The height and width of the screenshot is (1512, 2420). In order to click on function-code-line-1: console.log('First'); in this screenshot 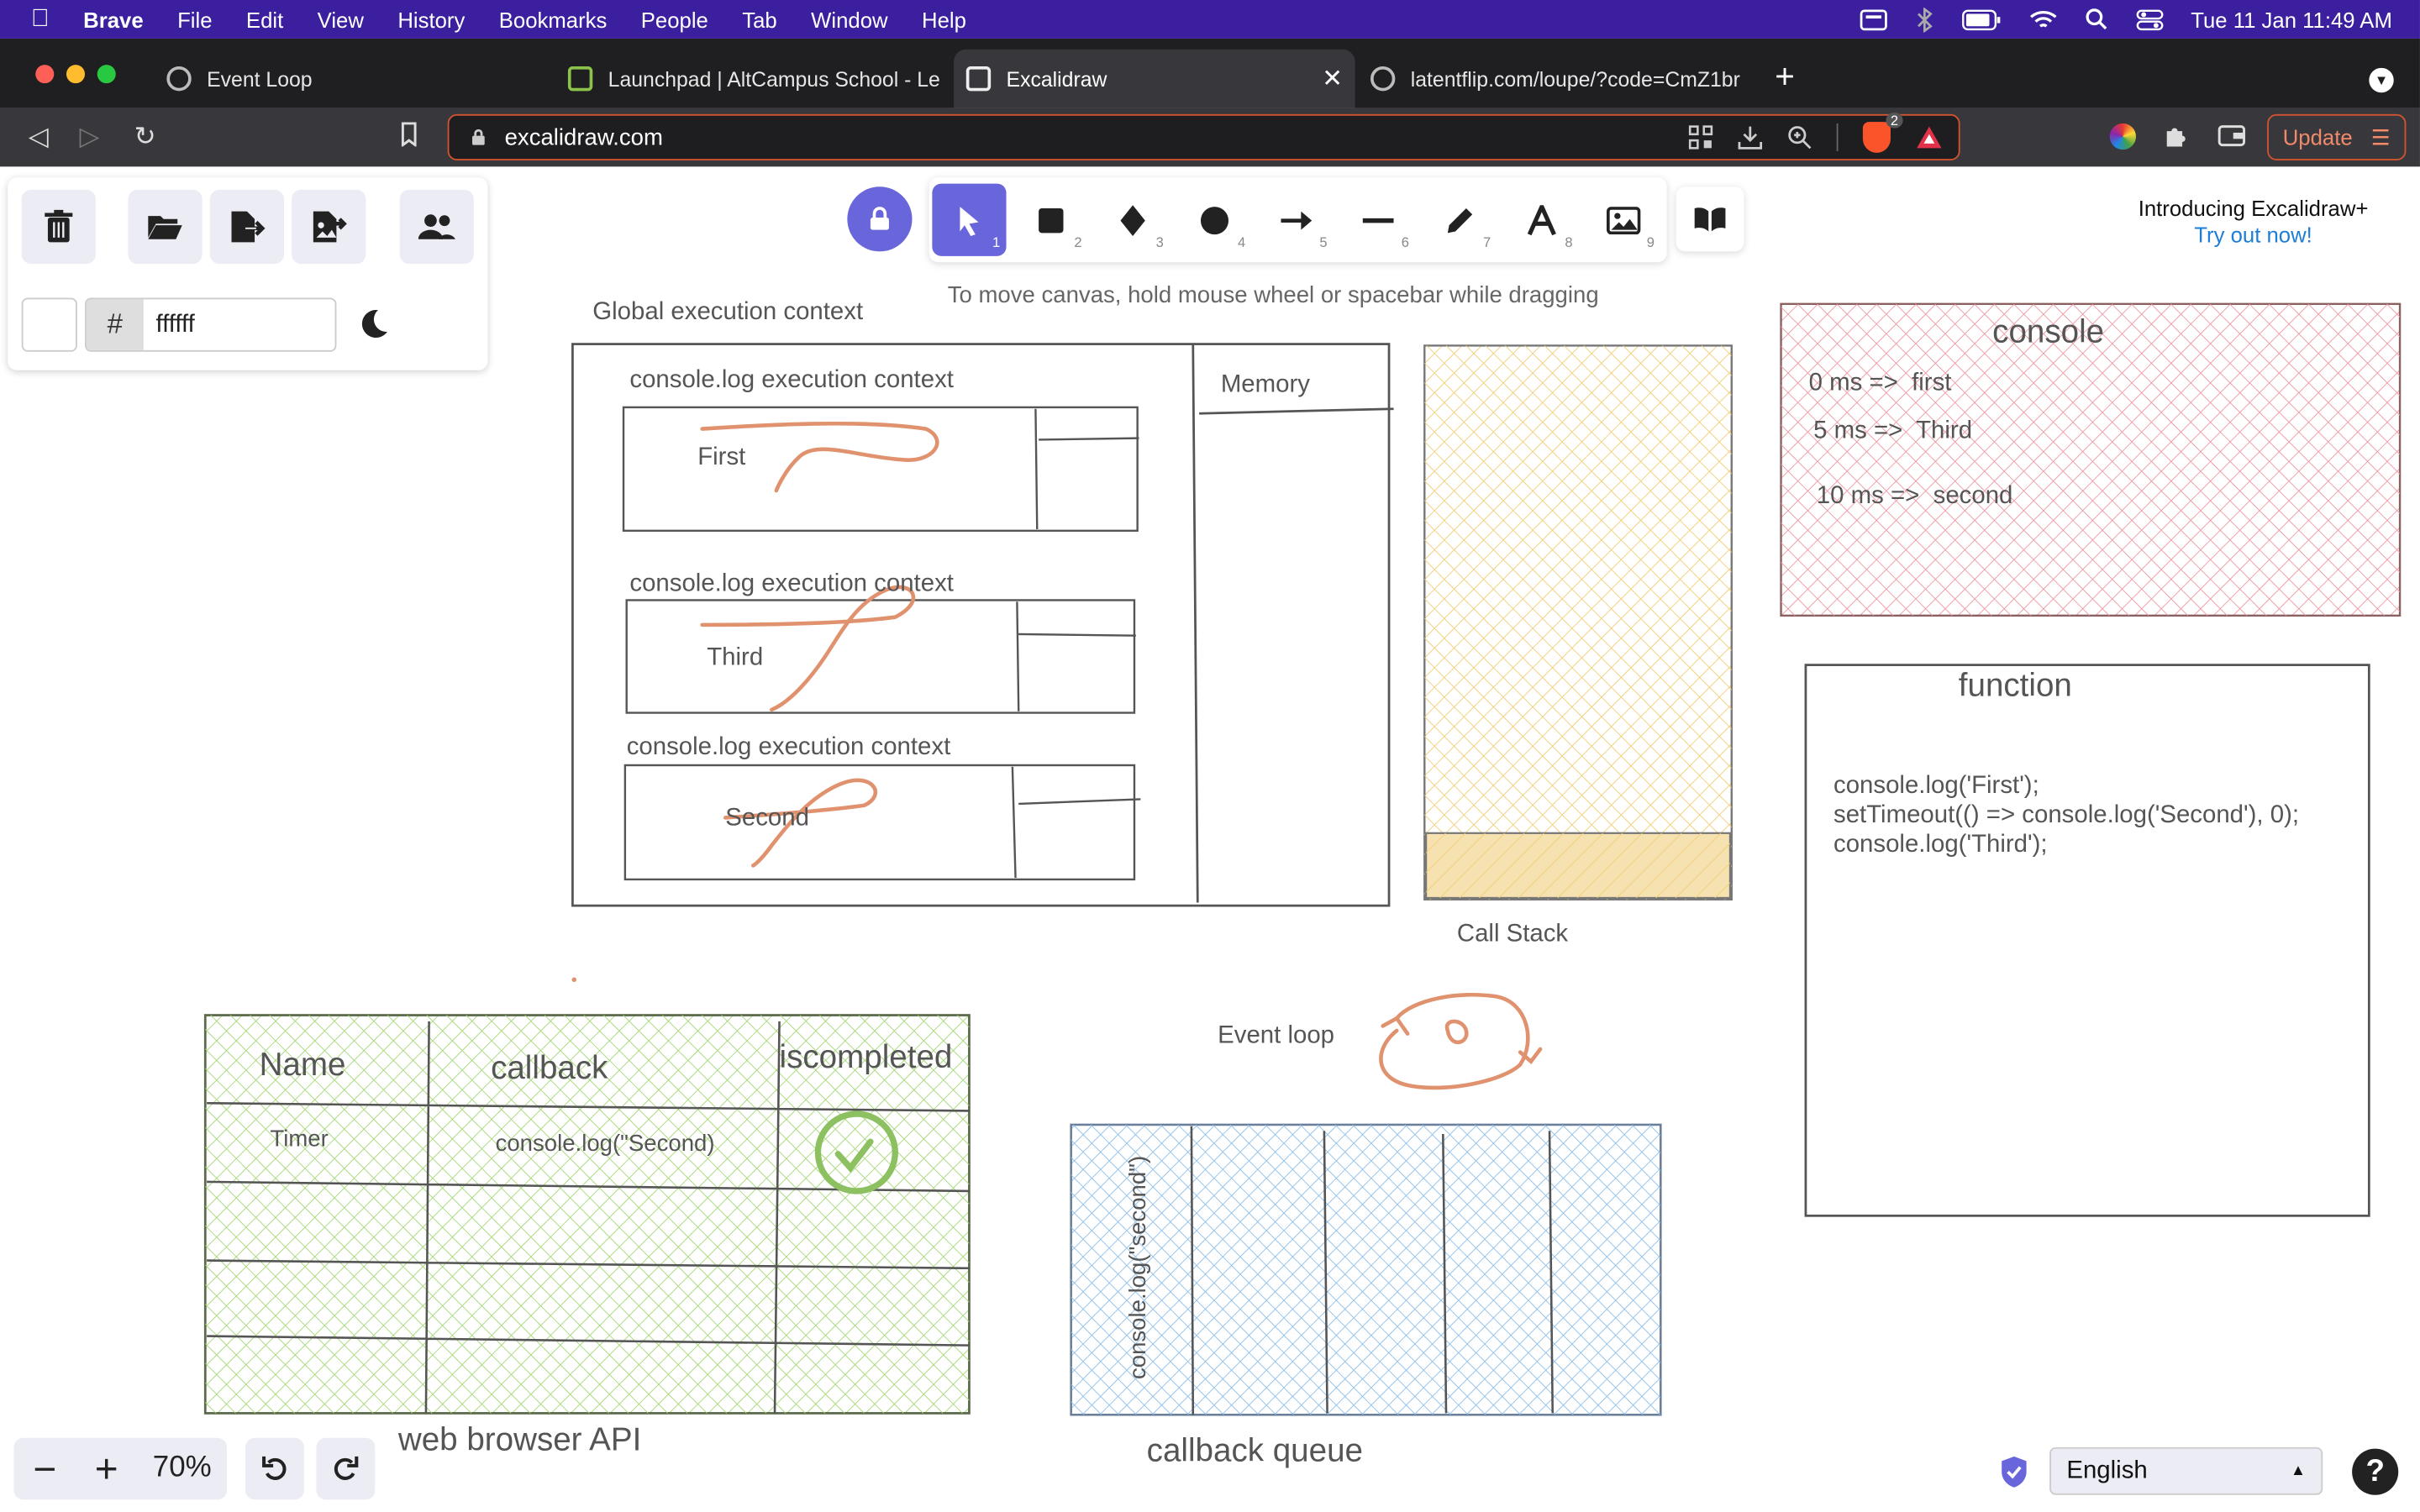, I will do `click(1936, 787)`.